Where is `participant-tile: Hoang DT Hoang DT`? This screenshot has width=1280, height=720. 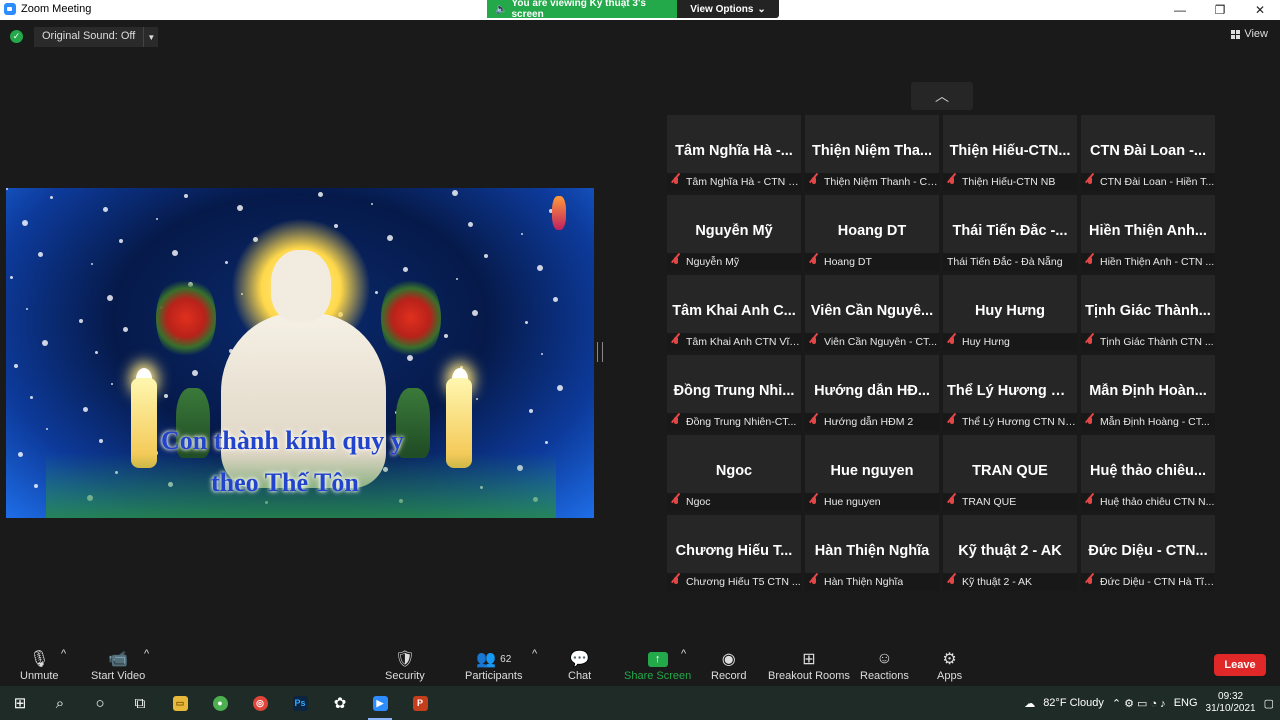 participant-tile: Hoang DT Hoang DT is located at coordinates (872, 233).